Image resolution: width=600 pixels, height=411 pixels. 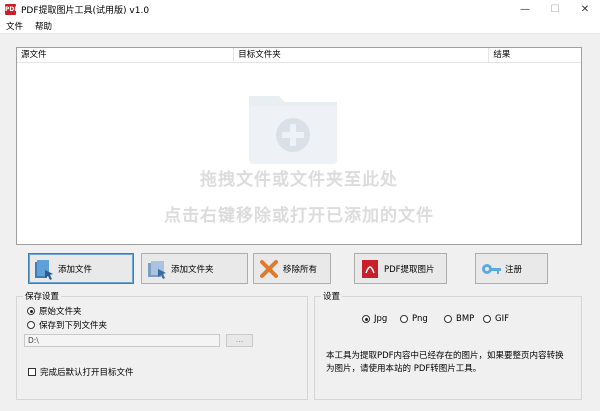 What do you see at coordinates (31, 325) in the screenshot?
I see `radio-custom-indicator` at bounding box center [31, 325].